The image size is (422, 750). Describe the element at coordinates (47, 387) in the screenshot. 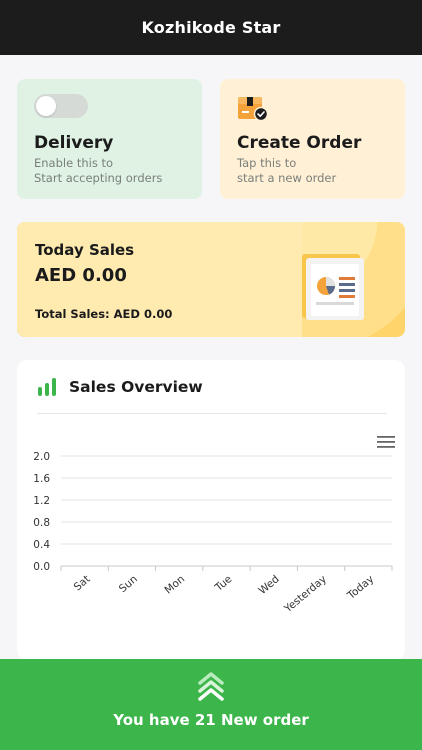

I see `bar-chart-icon` at that location.